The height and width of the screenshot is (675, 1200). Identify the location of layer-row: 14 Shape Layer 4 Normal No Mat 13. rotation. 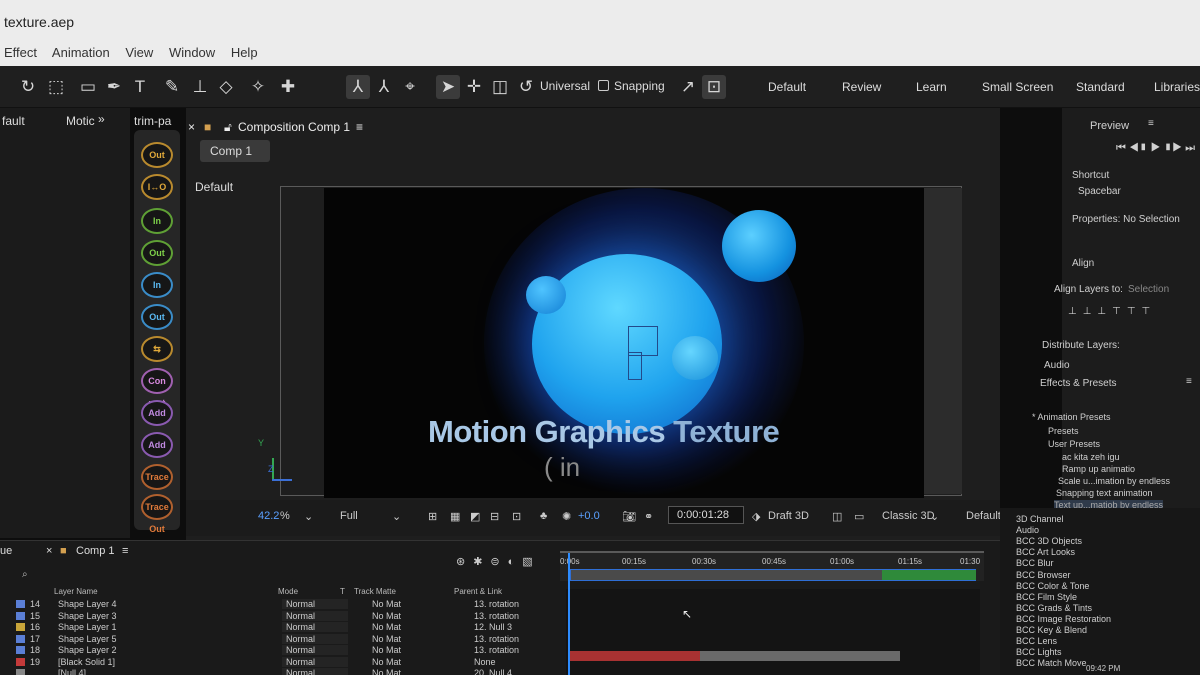
(280, 605).